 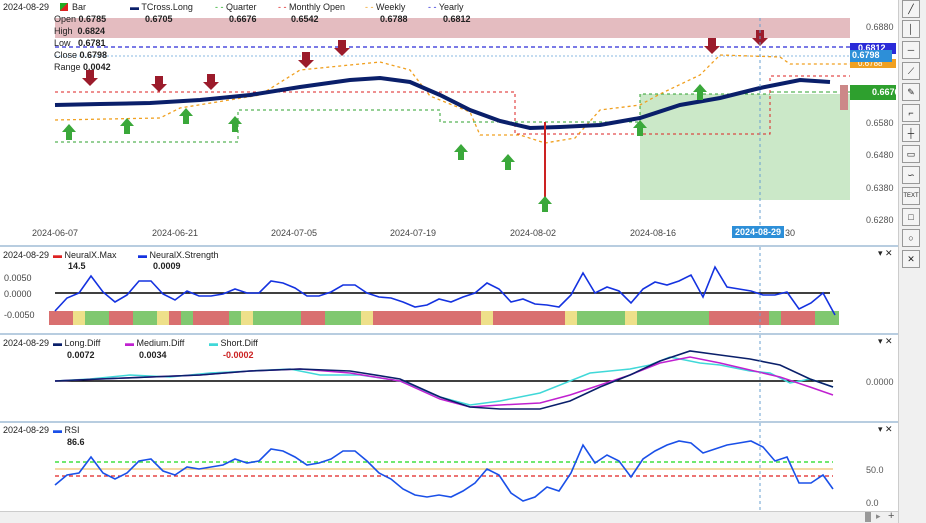 What do you see at coordinates (238, 355) in the screenshot?
I see `short-diff-value: -0.0002` at bounding box center [238, 355].